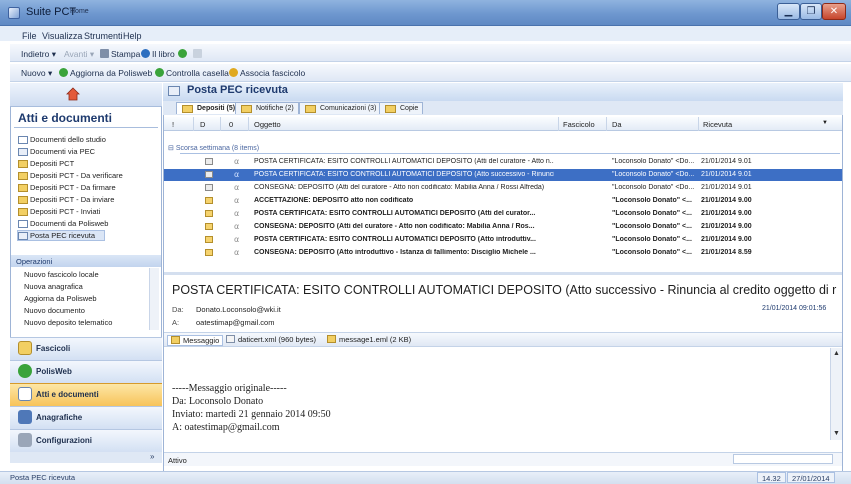  I want to click on attachment-daticert: daticert.xml (960 bytes), so click(271, 339).